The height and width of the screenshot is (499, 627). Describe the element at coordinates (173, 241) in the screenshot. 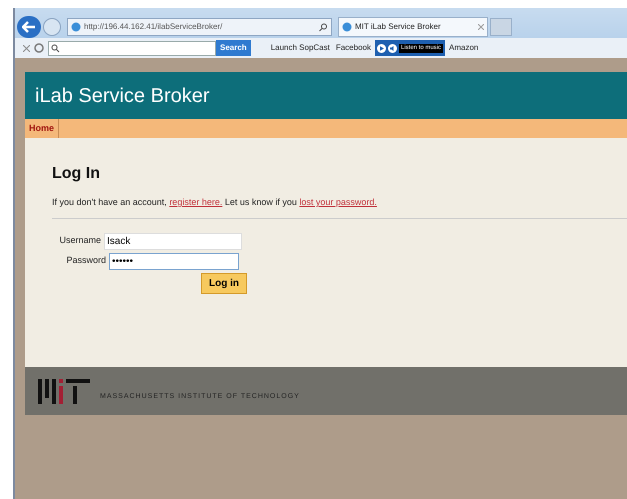

I see `username-field: Isack` at that location.